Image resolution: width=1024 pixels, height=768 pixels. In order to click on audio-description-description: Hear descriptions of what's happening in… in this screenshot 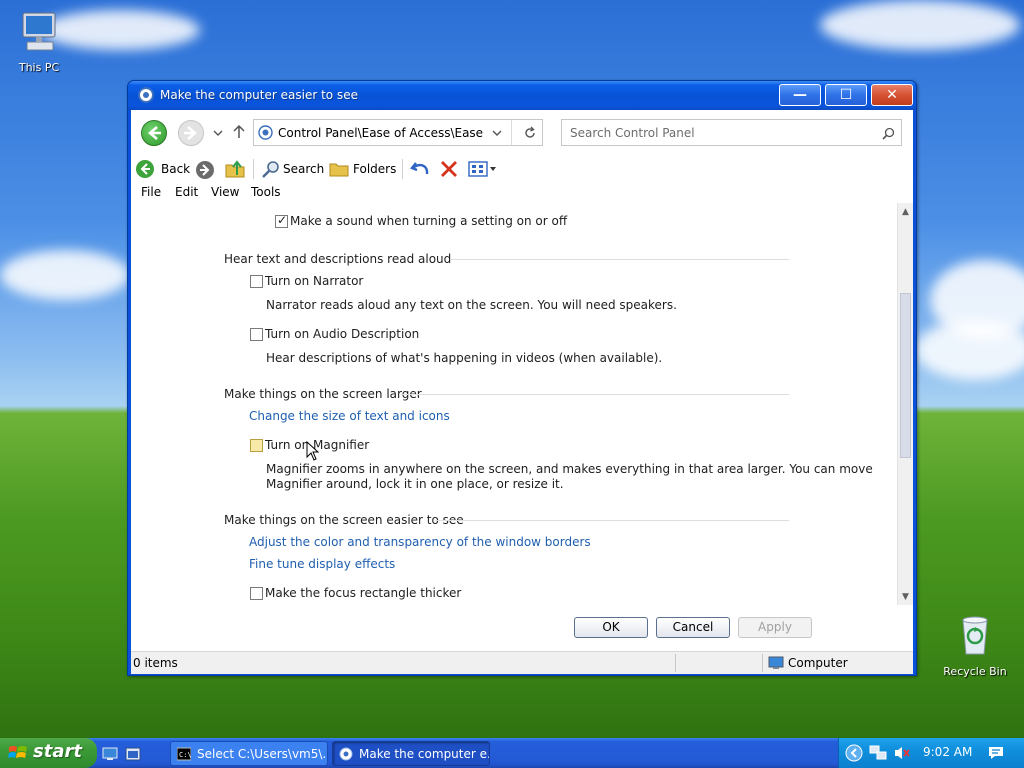, I will do `click(464, 358)`.